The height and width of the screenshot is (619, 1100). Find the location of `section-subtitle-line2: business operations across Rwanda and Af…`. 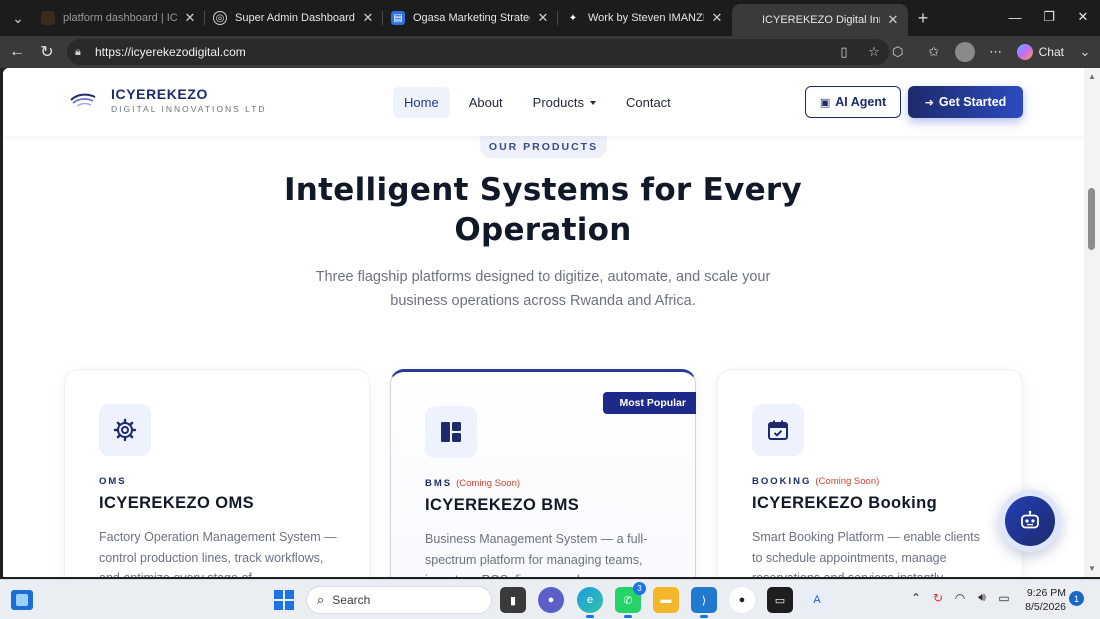

section-subtitle-line2: business operations across Rwanda and Af… is located at coordinates (543, 301).